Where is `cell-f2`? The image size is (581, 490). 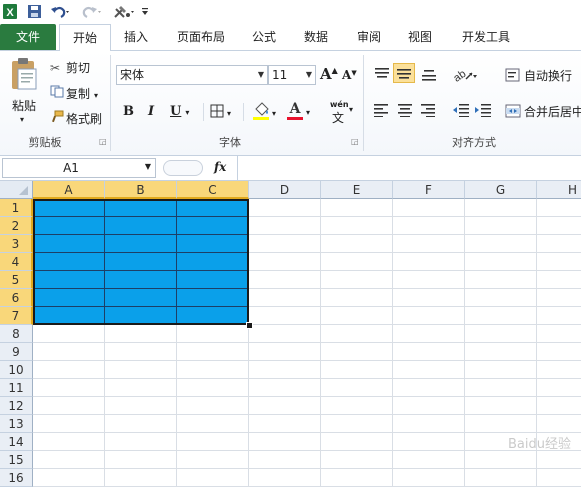
cell-f2 is located at coordinates (429, 226).